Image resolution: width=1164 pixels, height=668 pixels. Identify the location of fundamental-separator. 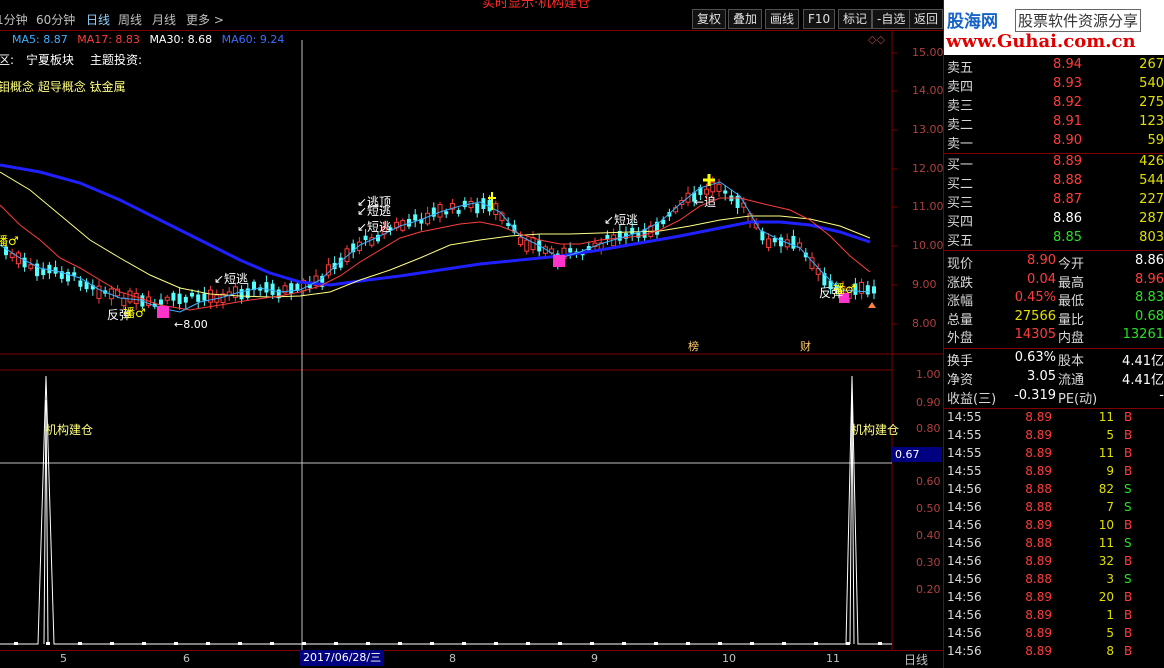
(1054, 408).